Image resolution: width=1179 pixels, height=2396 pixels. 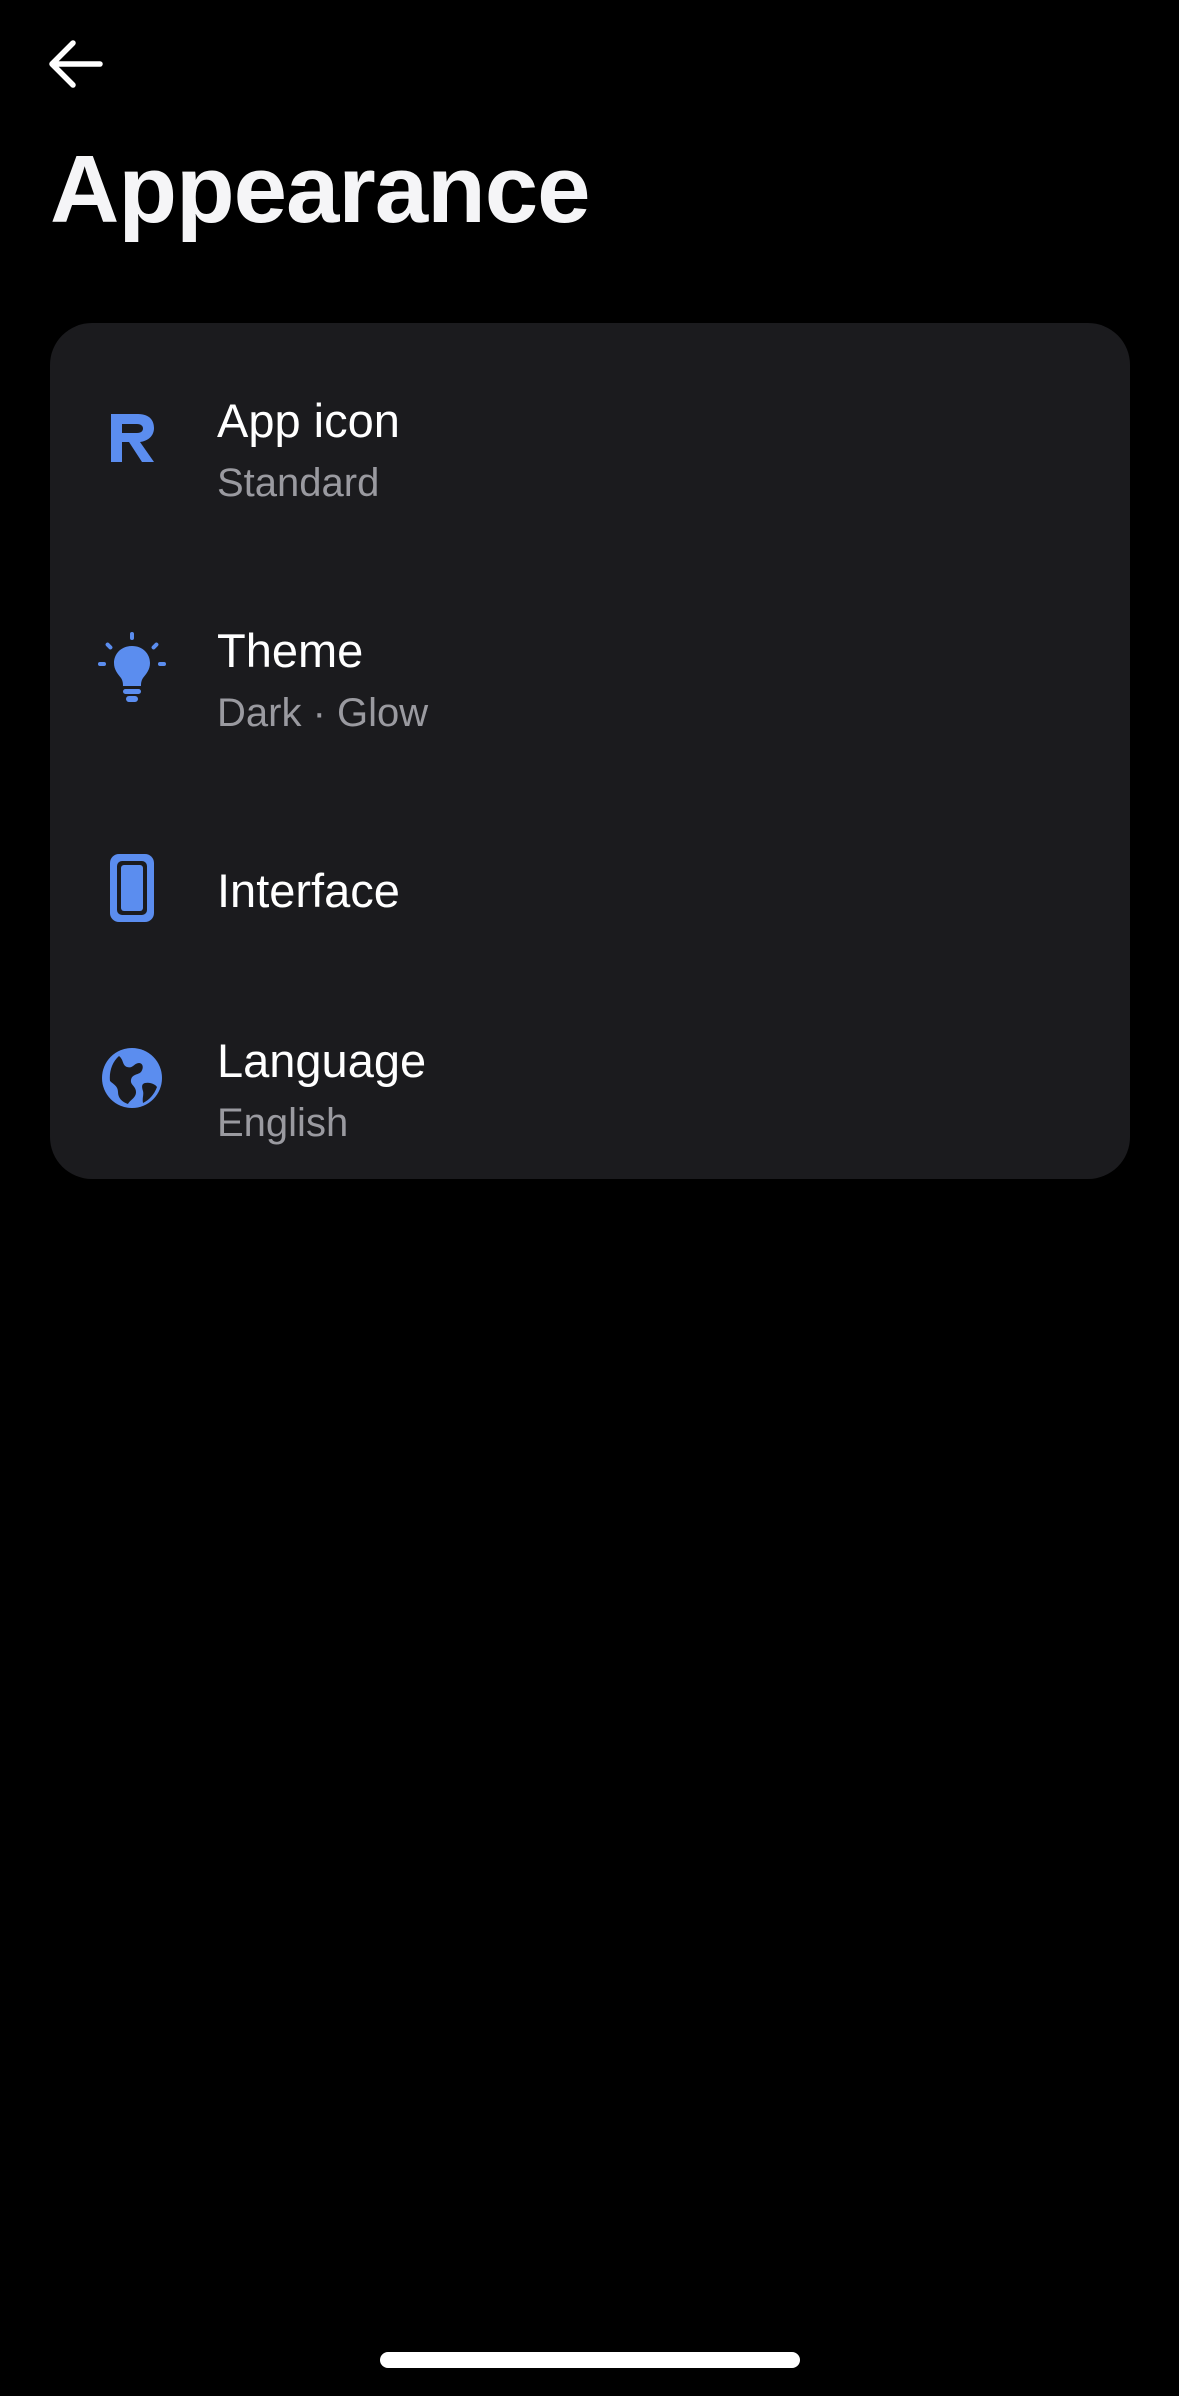 I want to click on phone-icon, so click(x=132, y=888).